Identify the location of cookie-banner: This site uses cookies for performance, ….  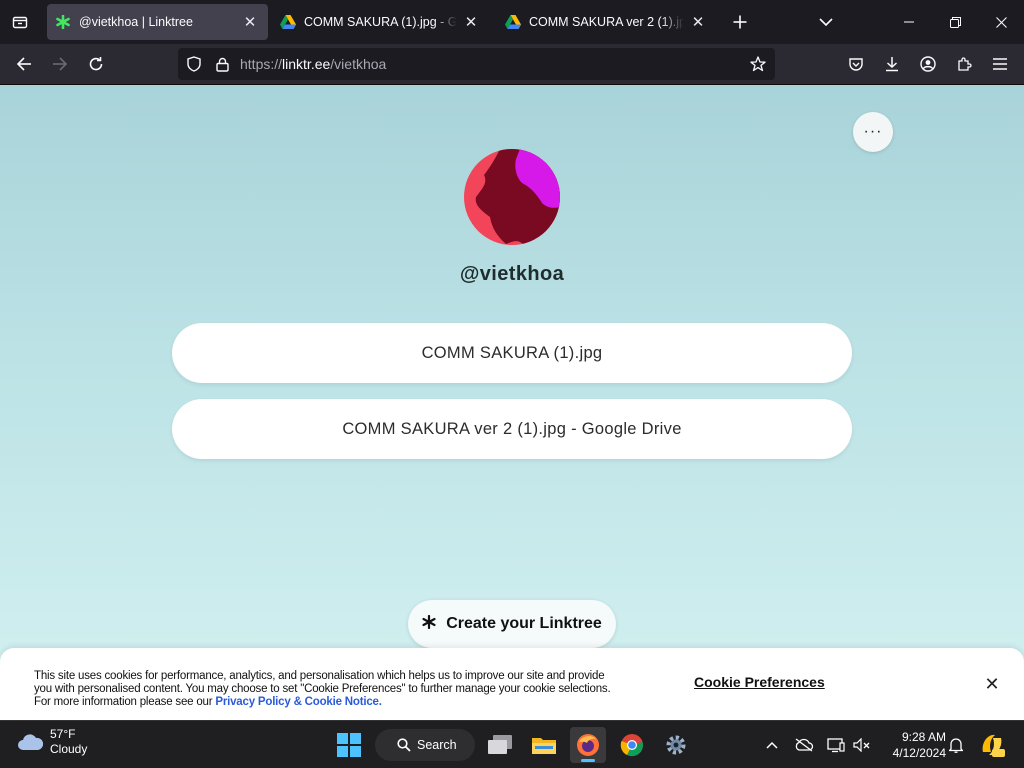
(512, 684).